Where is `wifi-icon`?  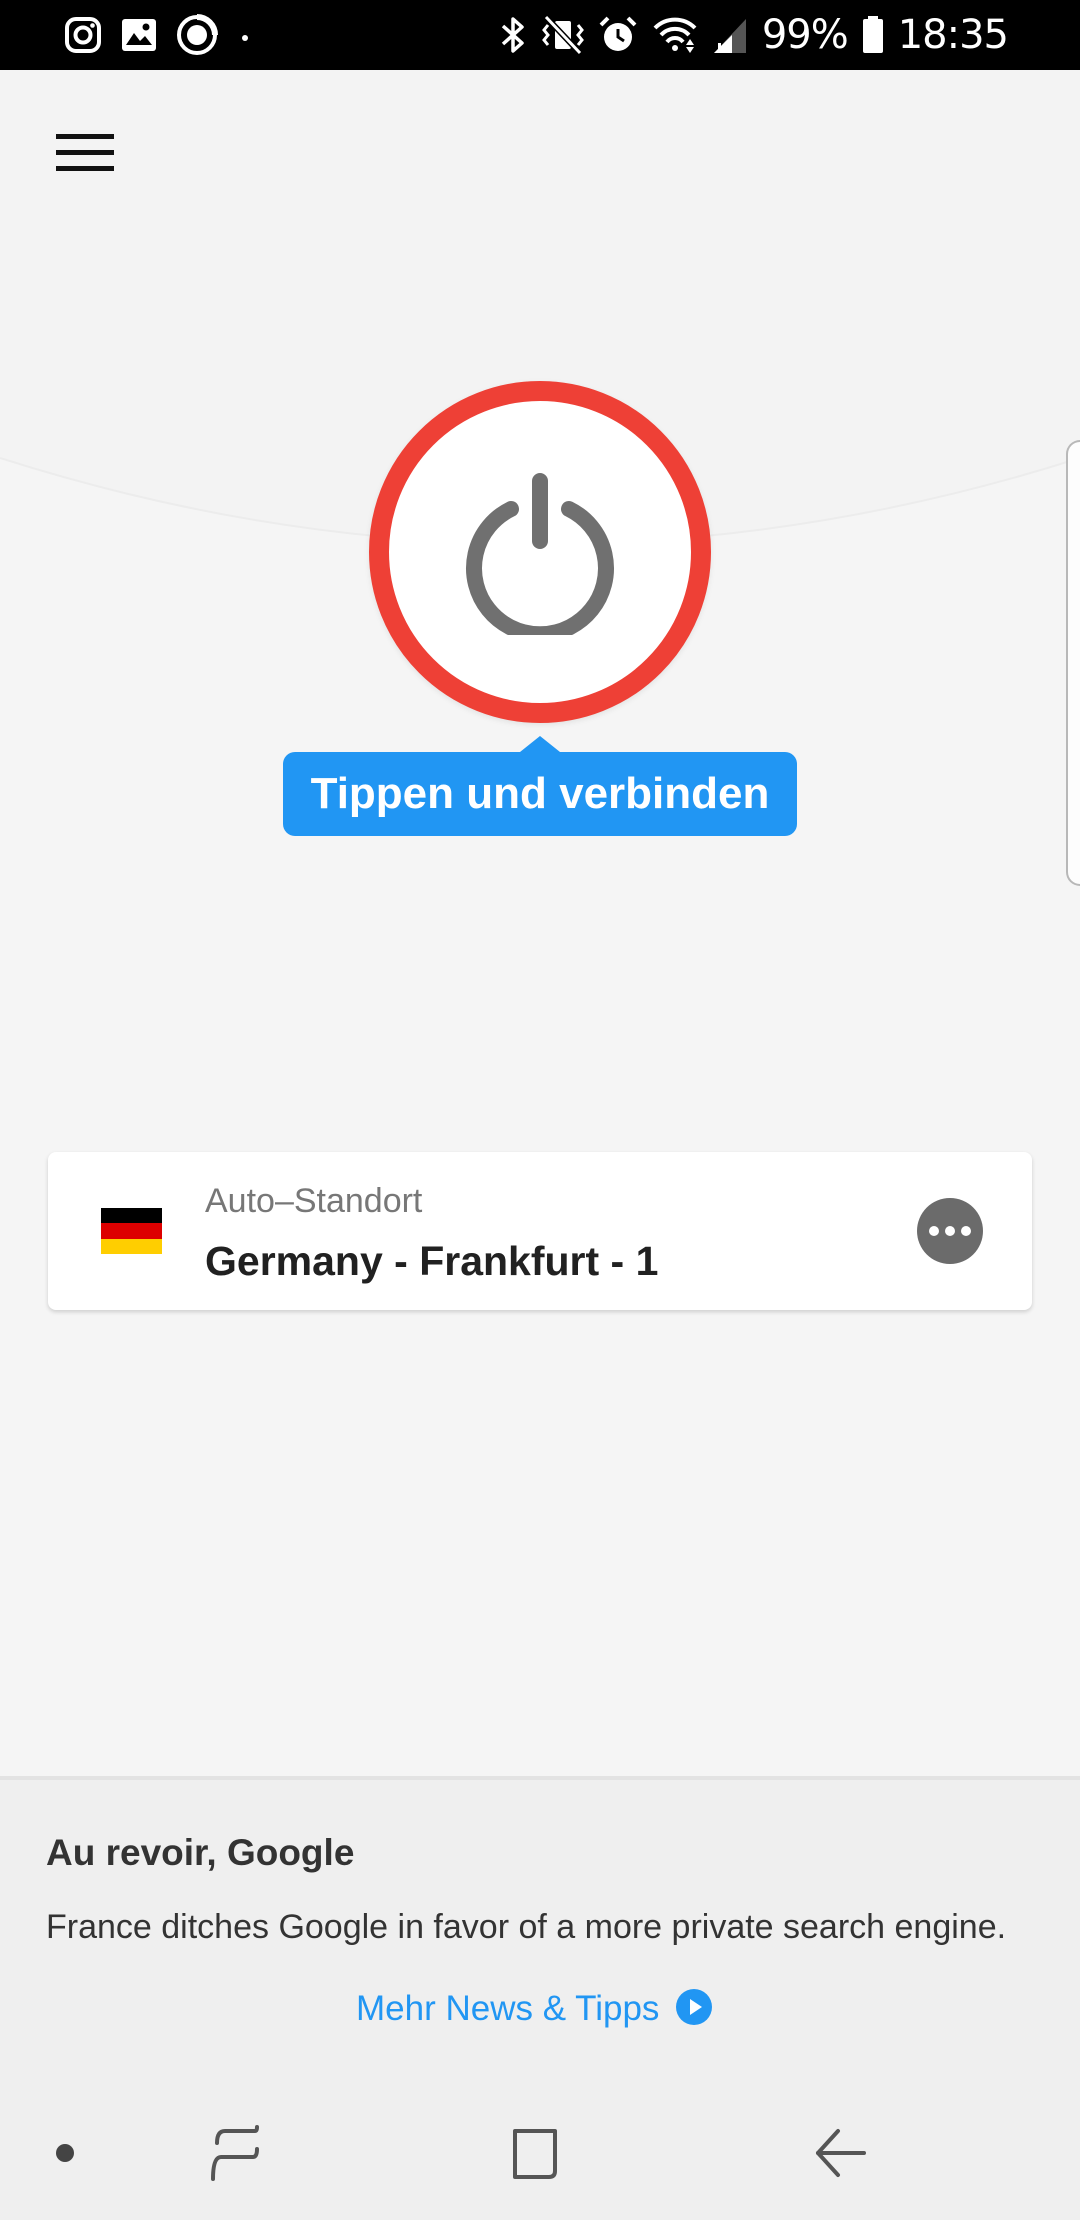 wifi-icon is located at coordinates (675, 35).